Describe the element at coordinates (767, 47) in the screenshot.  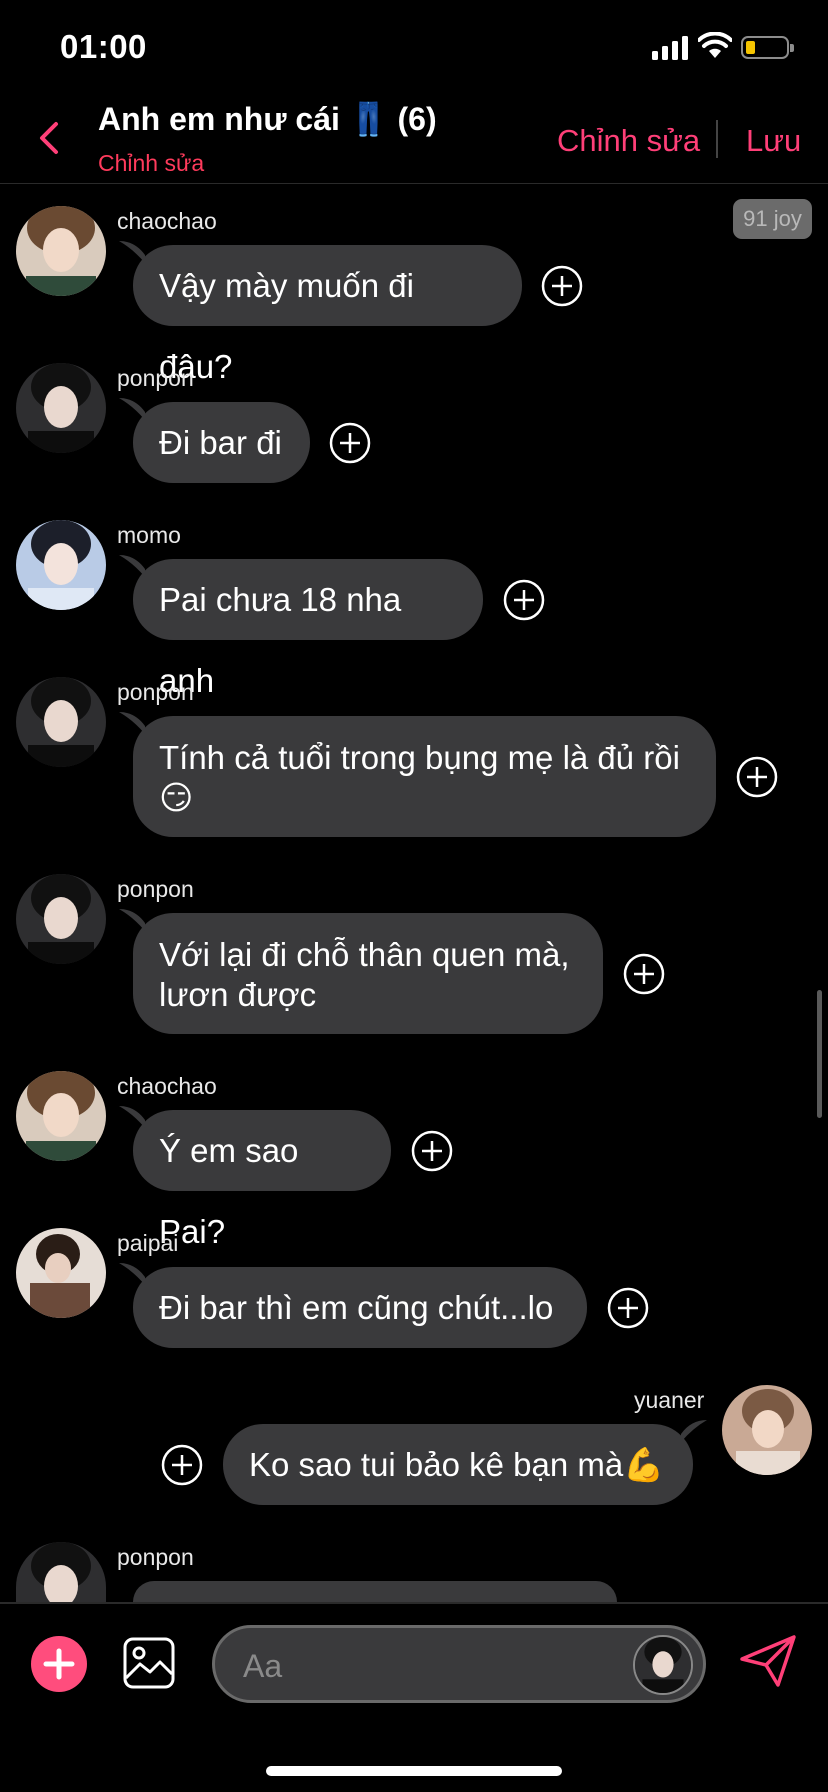
I see `battery-icon` at that location.